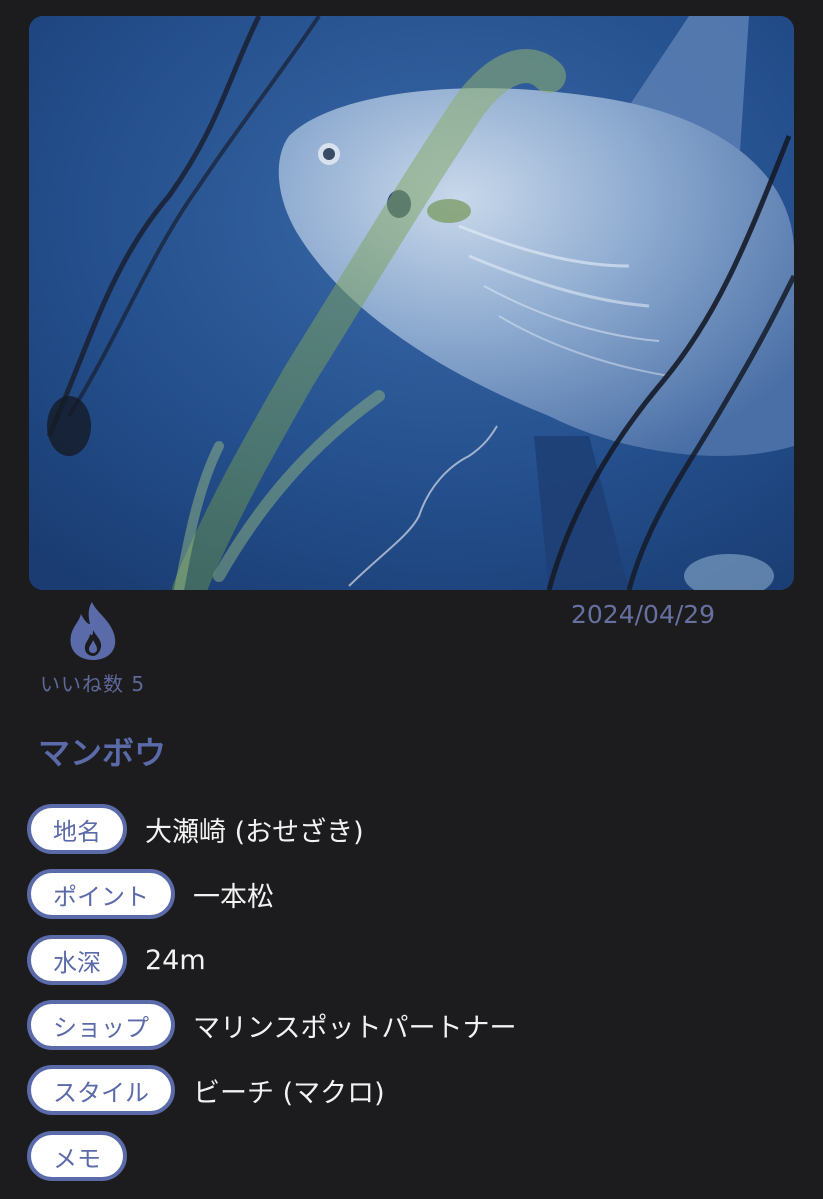  I want to click on point-label-pill: ポイント, so click(101, 894).